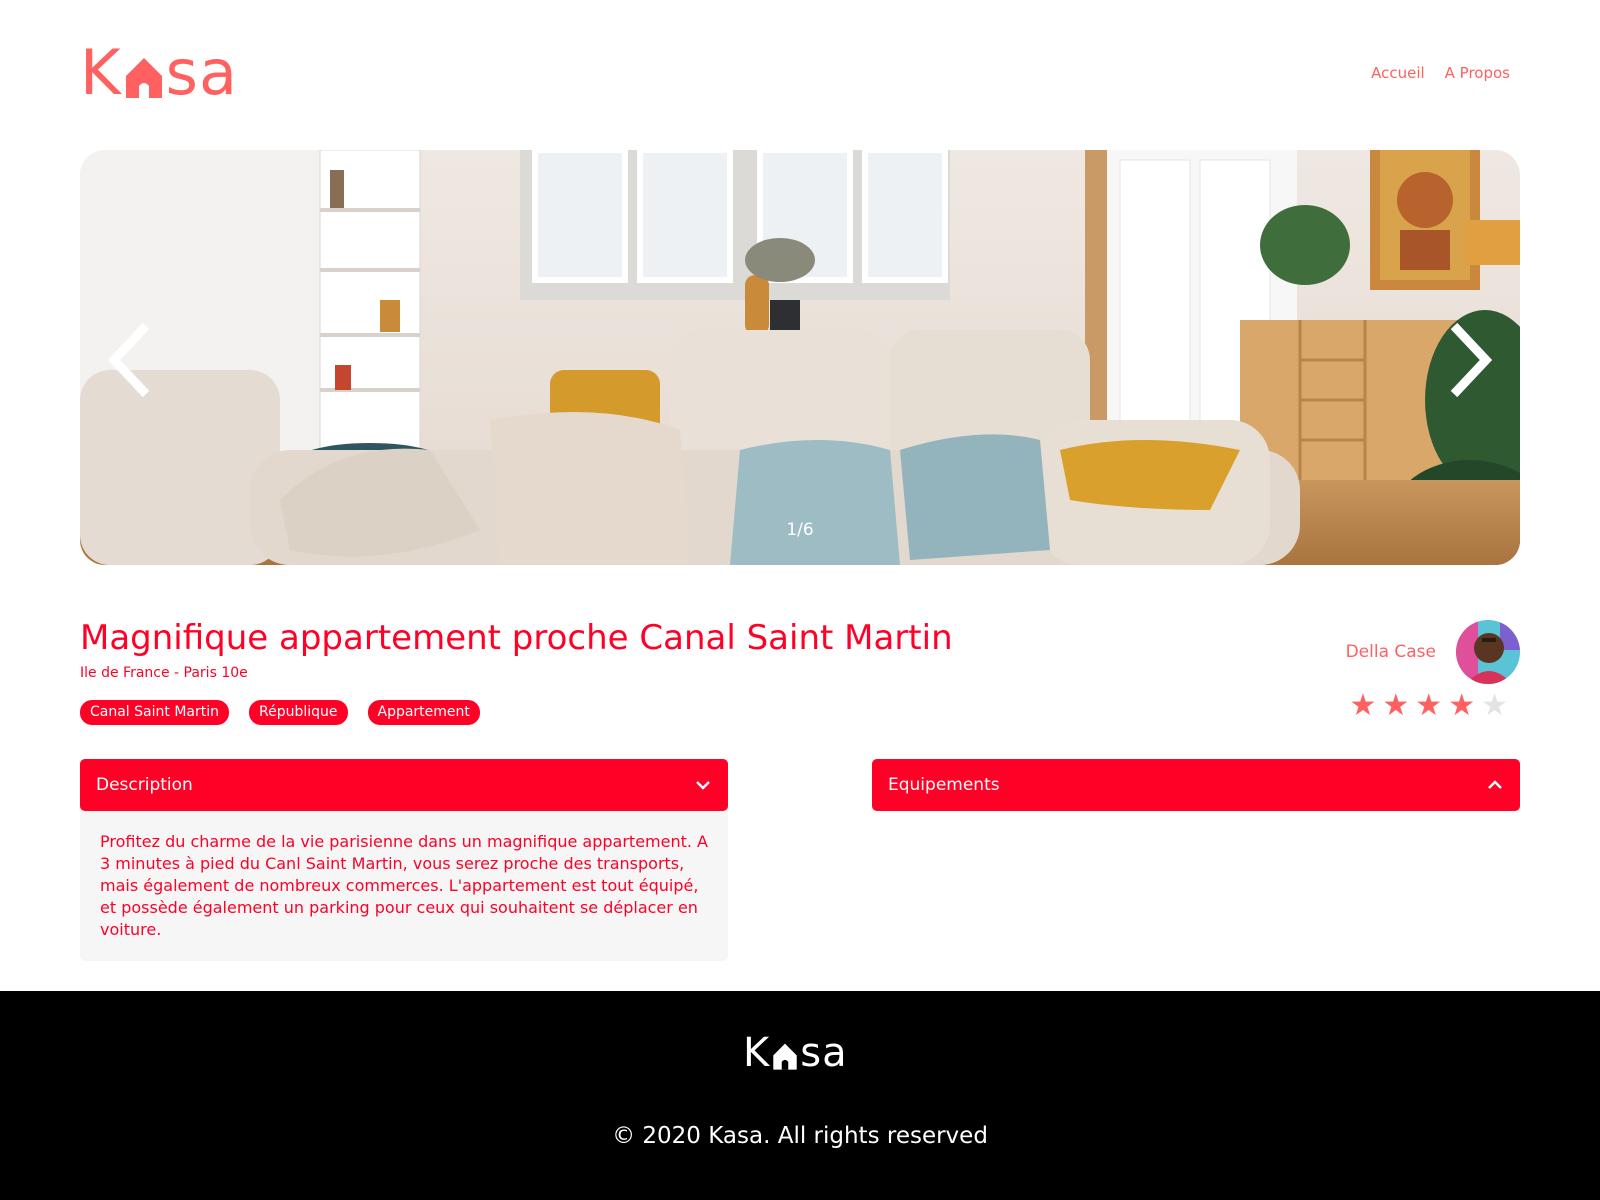 This screenshot has width=1600, height=1200. I want to click on nav-link-a-propos: A Propos, so click(1477, 73).